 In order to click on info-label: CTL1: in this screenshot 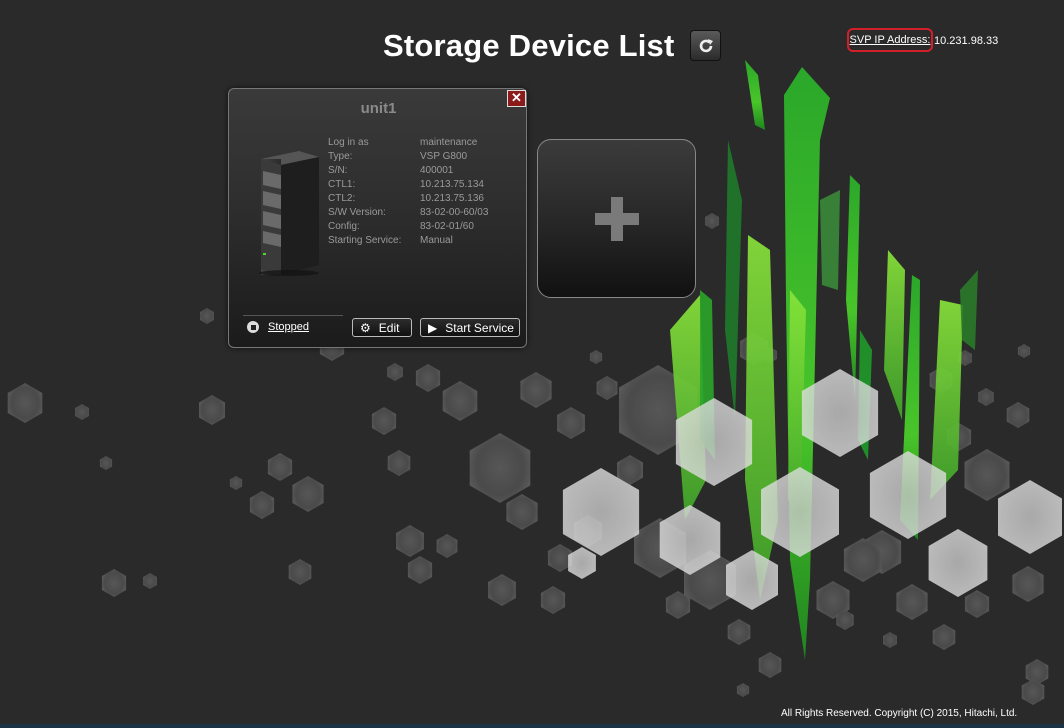, I will do `click(342, 184)`.